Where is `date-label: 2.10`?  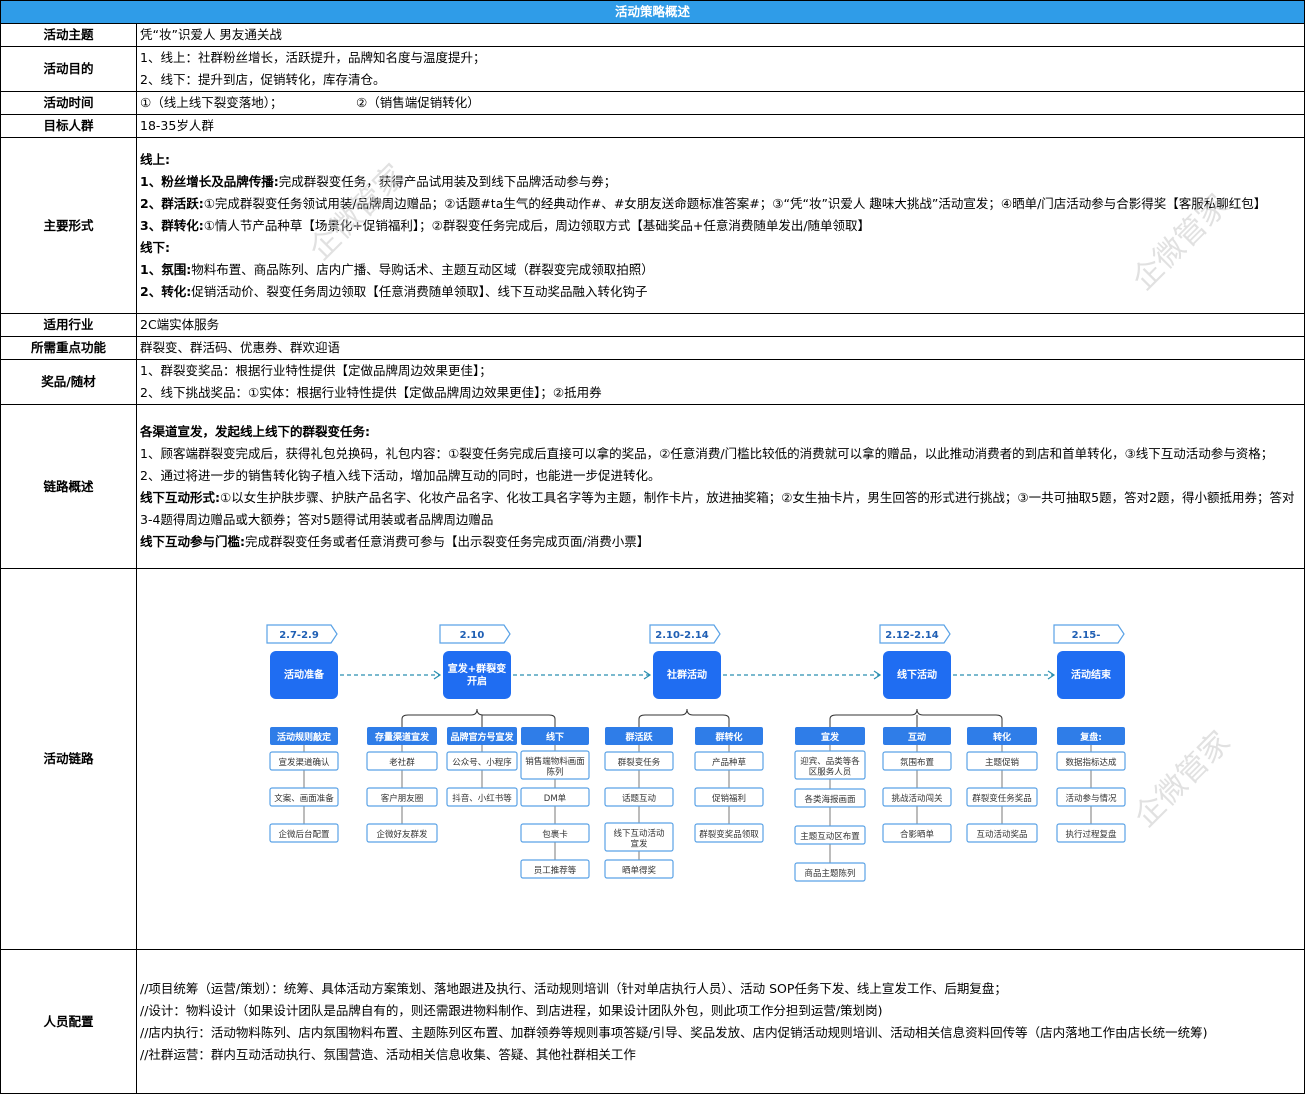 date-label: 2.10 is located at coordinates (472, 635).